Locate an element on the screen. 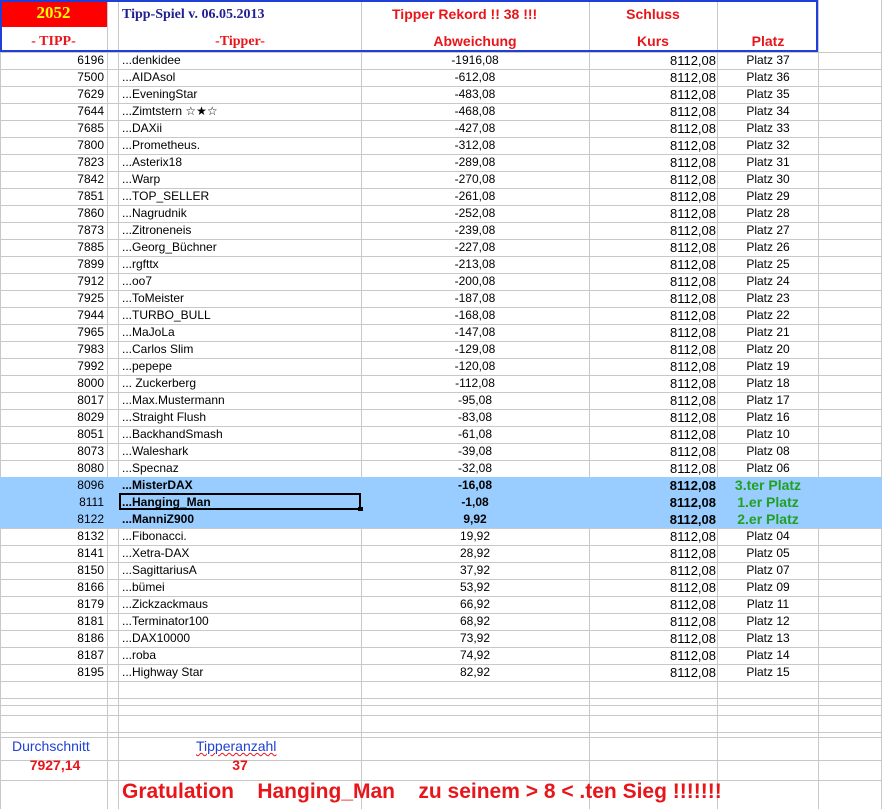  tipper-name-cell: ...EveningStar is located at coordinates (240, 94).